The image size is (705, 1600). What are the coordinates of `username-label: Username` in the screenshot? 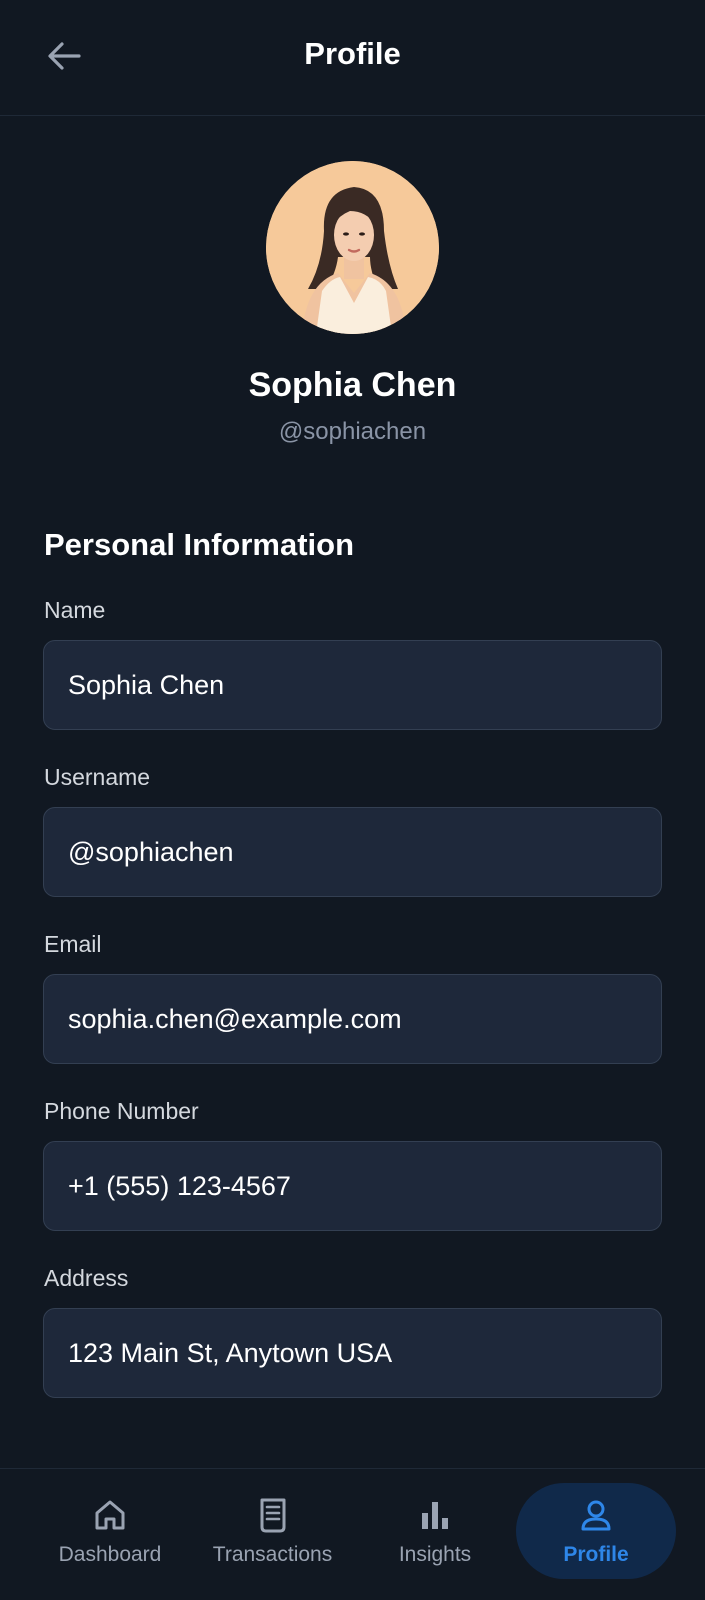 It's located at (97, 777).